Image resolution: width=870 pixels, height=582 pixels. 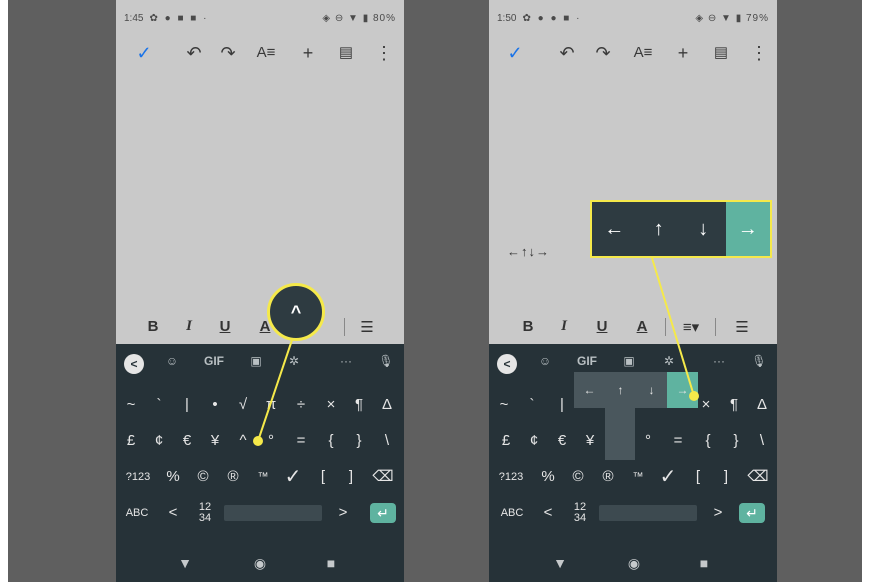 What do you see at coordinates (648, 441) in the screenshot?
I see `key-degree: °` at bounding box center [648, 441].